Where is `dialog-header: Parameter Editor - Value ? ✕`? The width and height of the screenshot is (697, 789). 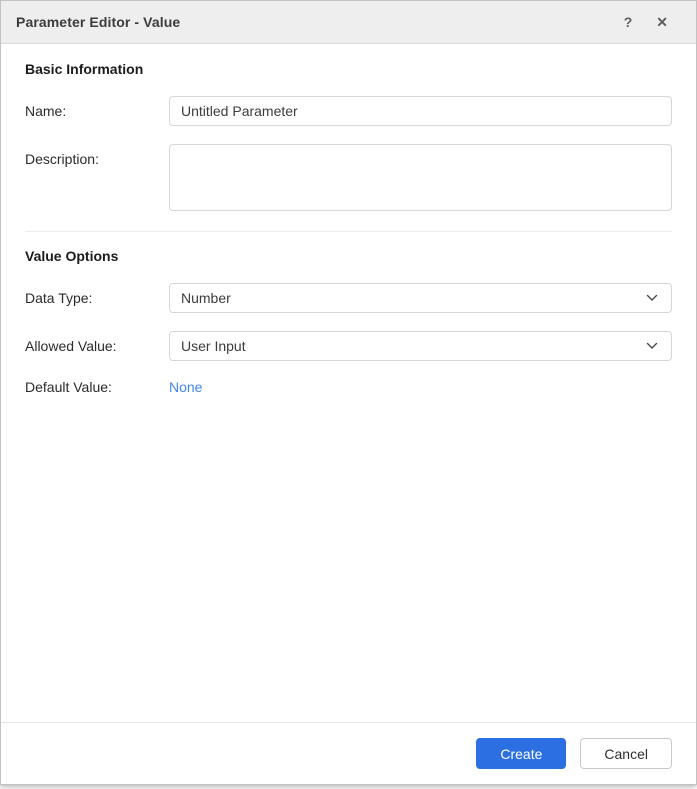 dialog-header: Parameter Editor - Value ? ✕ is located at coordinates (348, 22).